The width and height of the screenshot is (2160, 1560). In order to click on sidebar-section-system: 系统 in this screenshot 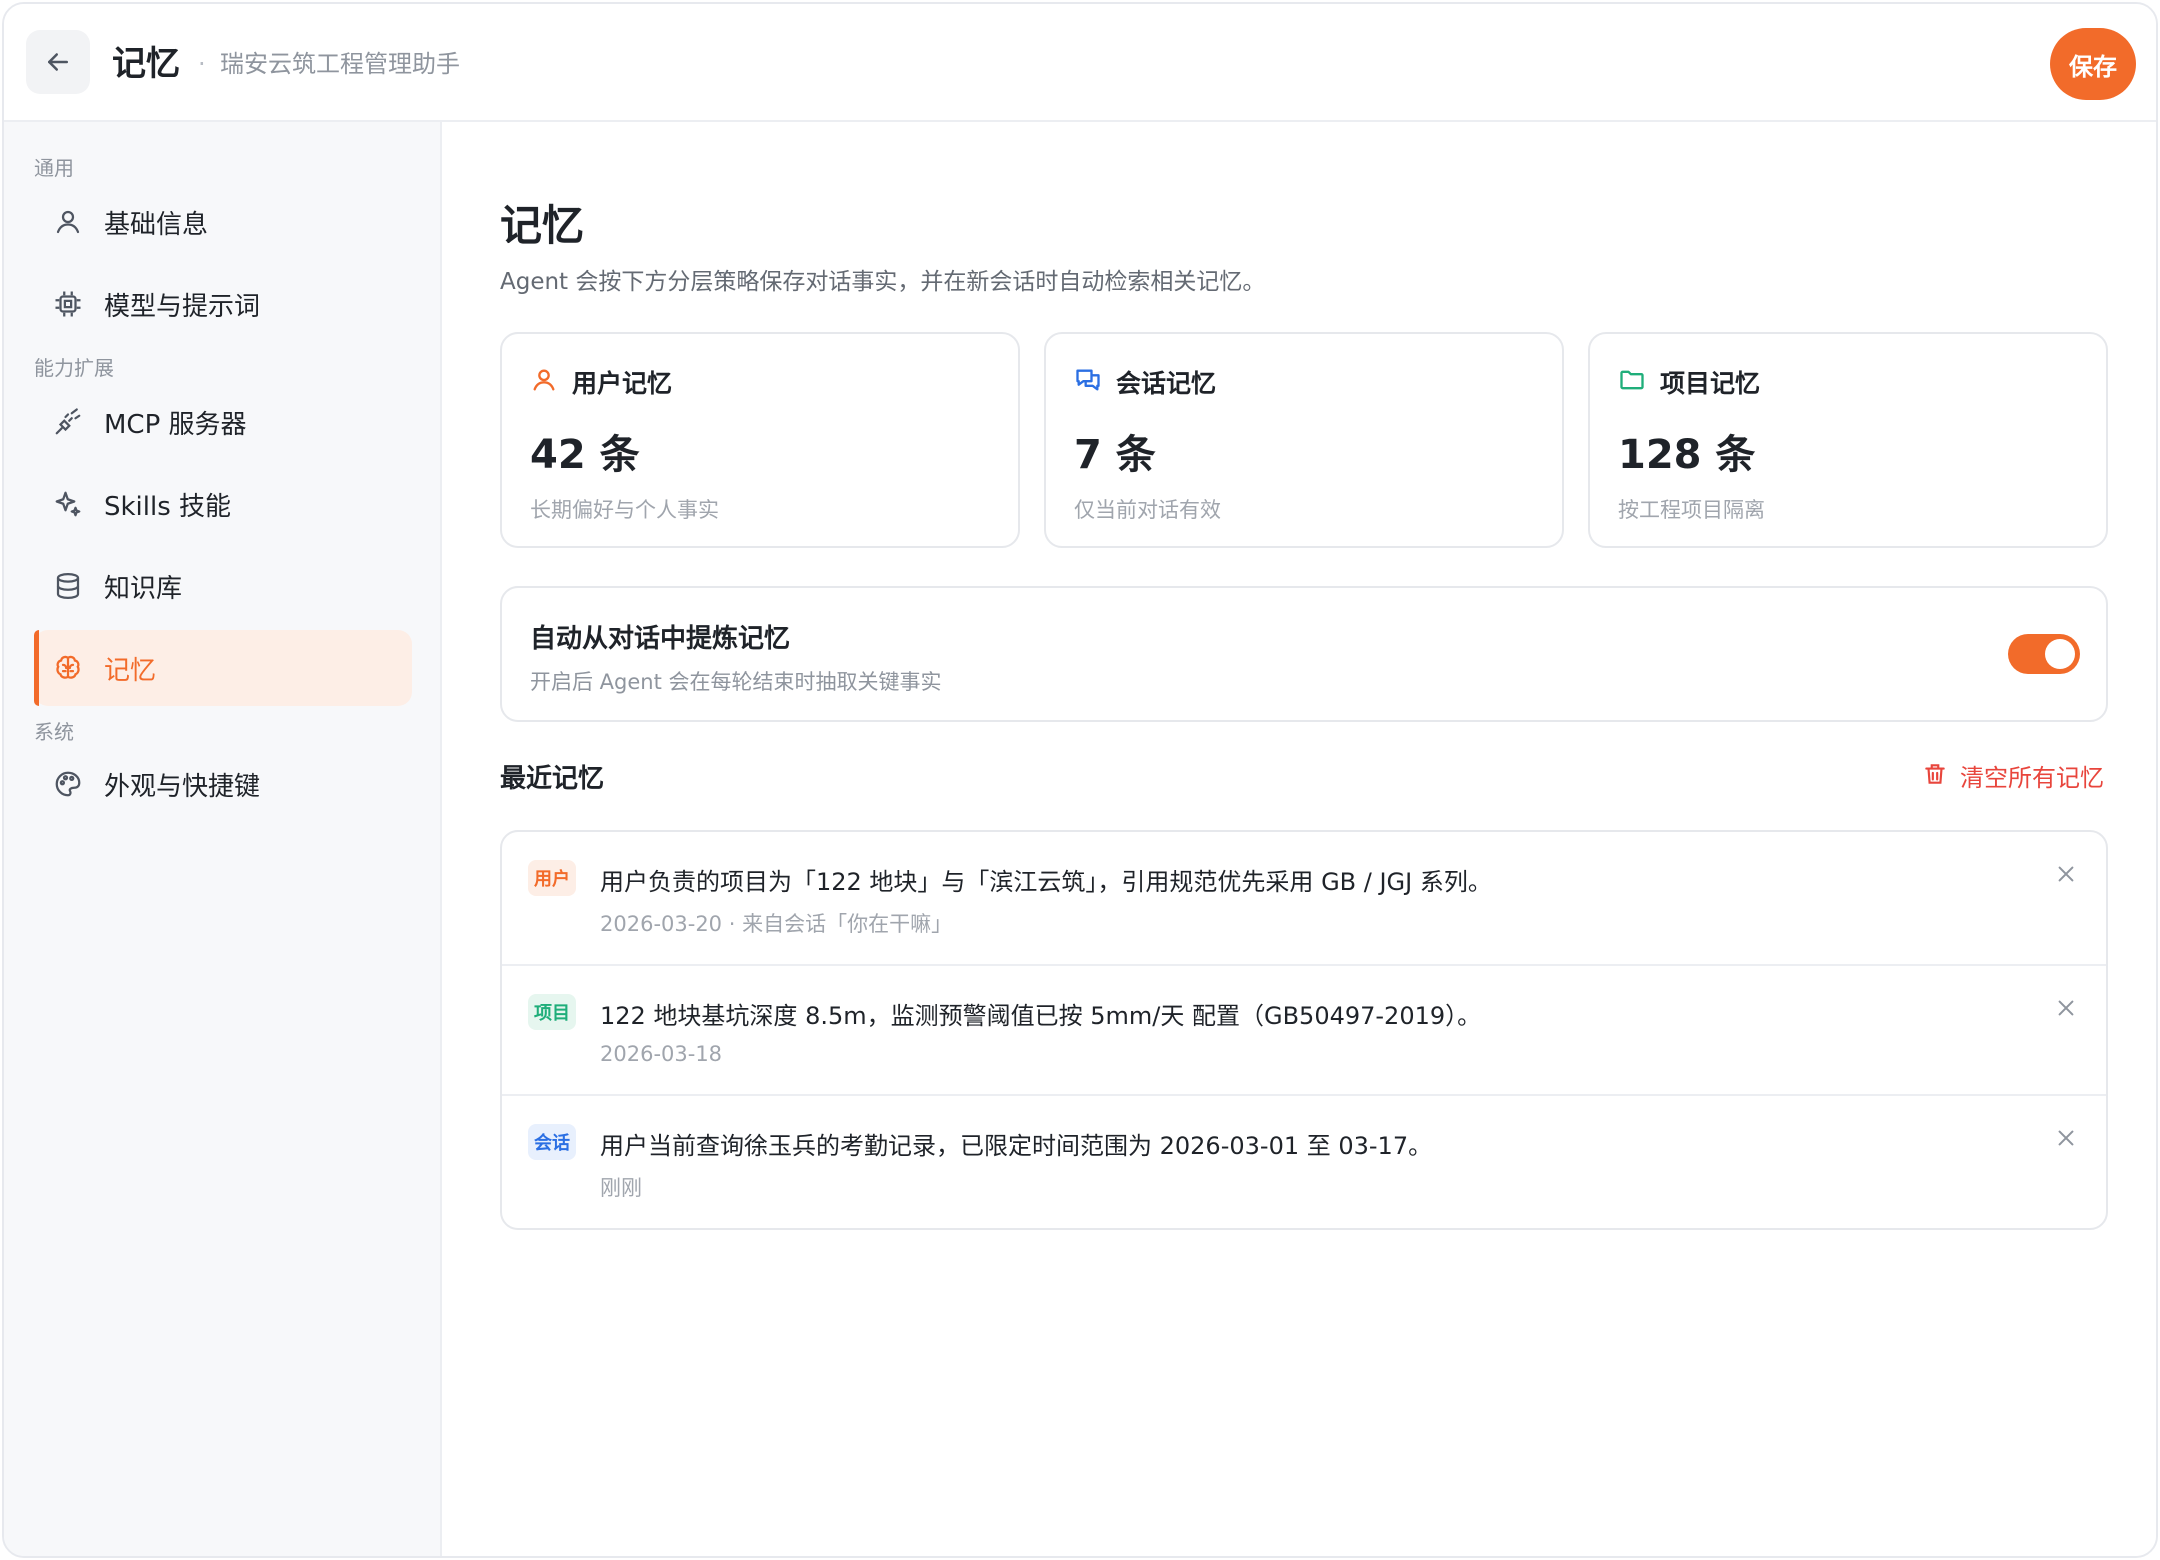, I will do `click(54, 732)`.